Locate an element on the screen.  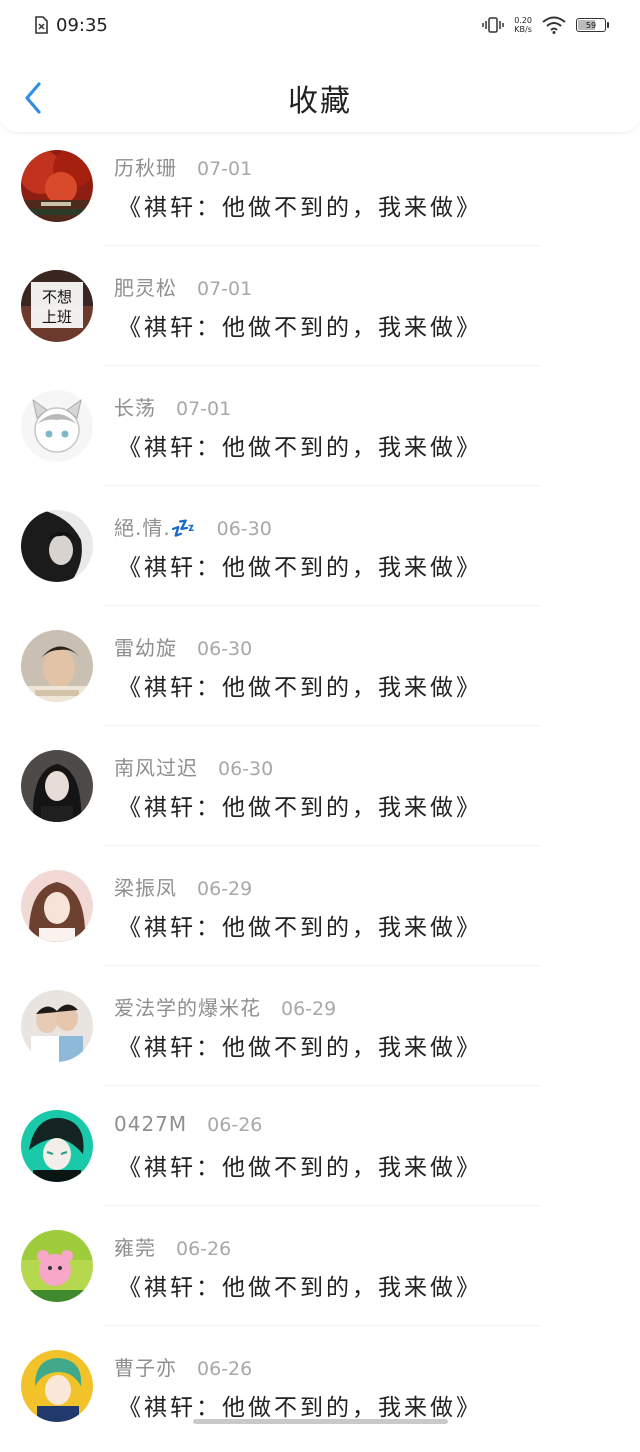
home-indicator is located at coordinates (320, 1421).